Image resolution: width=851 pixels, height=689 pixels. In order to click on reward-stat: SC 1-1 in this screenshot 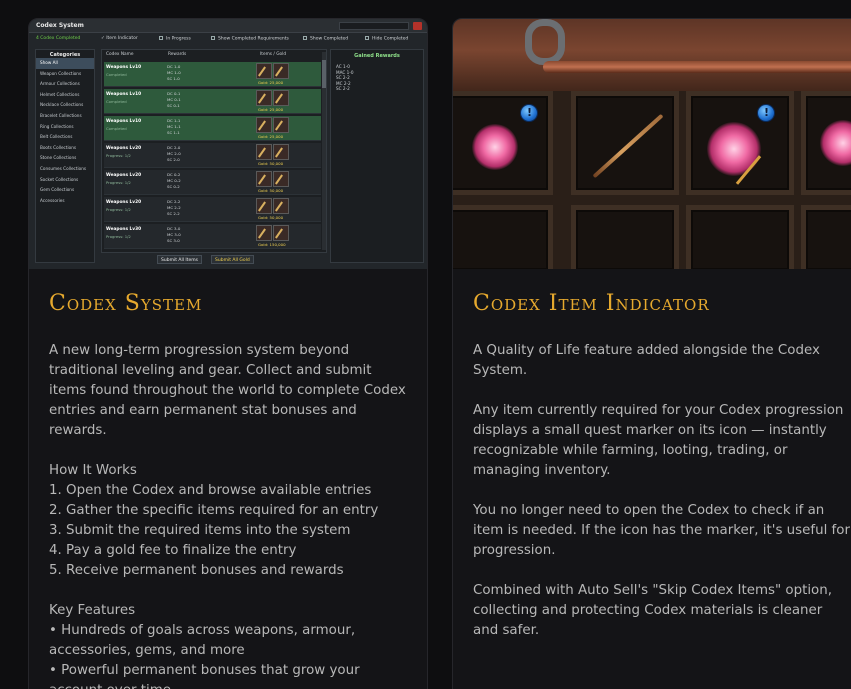, I will do `click(173, 132)`.